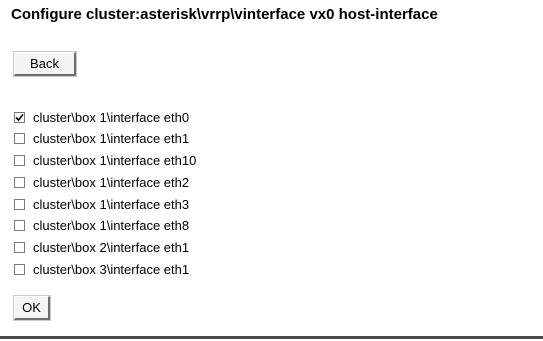  I want to click on checkmark-icon, so click(19, 117).